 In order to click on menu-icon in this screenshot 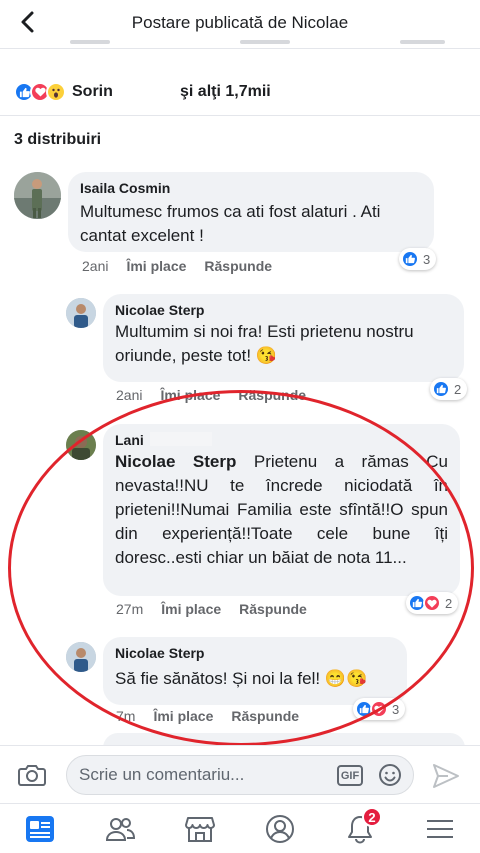, I will do `click(440, 829)`.